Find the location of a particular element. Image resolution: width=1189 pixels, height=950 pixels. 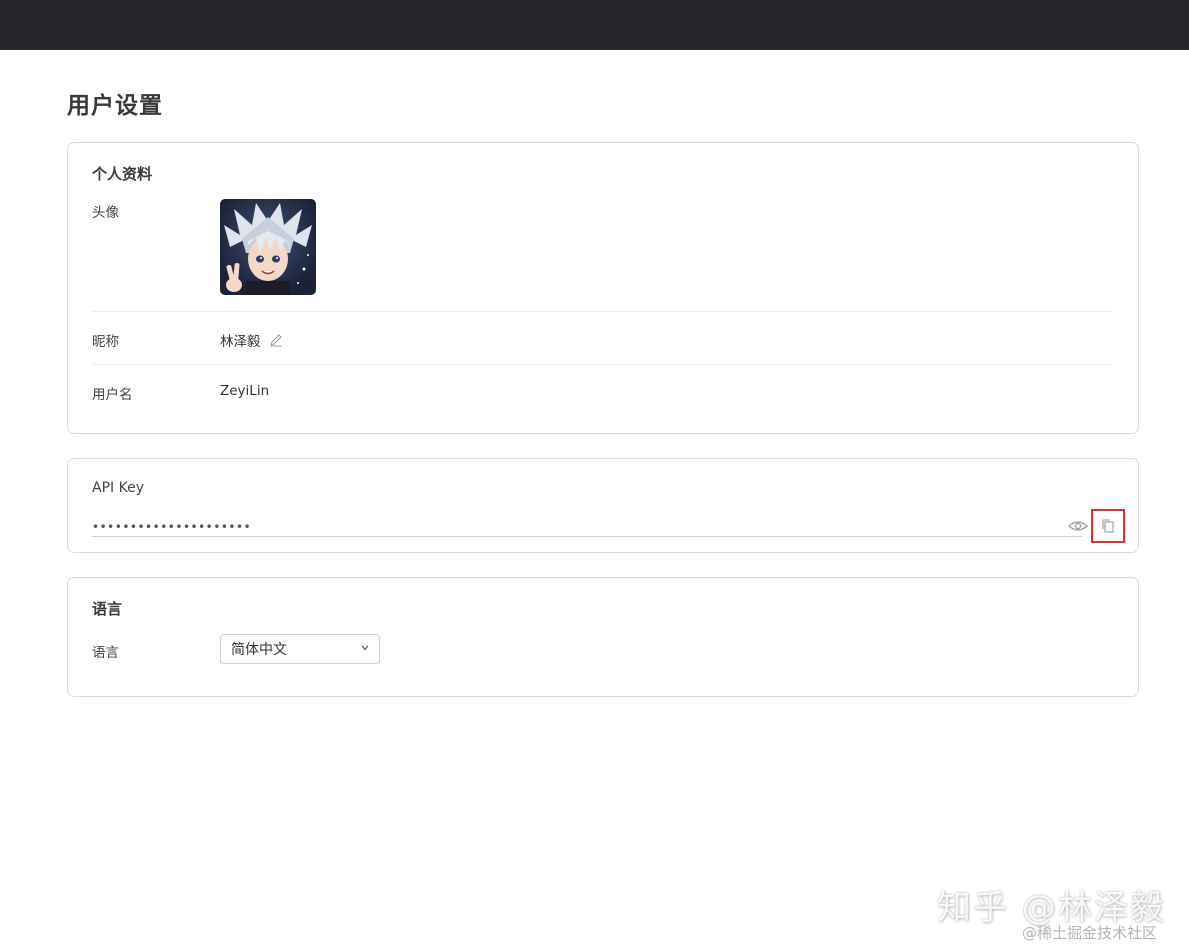

nickname-label: 昵称 is located at coordinates (105, 342).